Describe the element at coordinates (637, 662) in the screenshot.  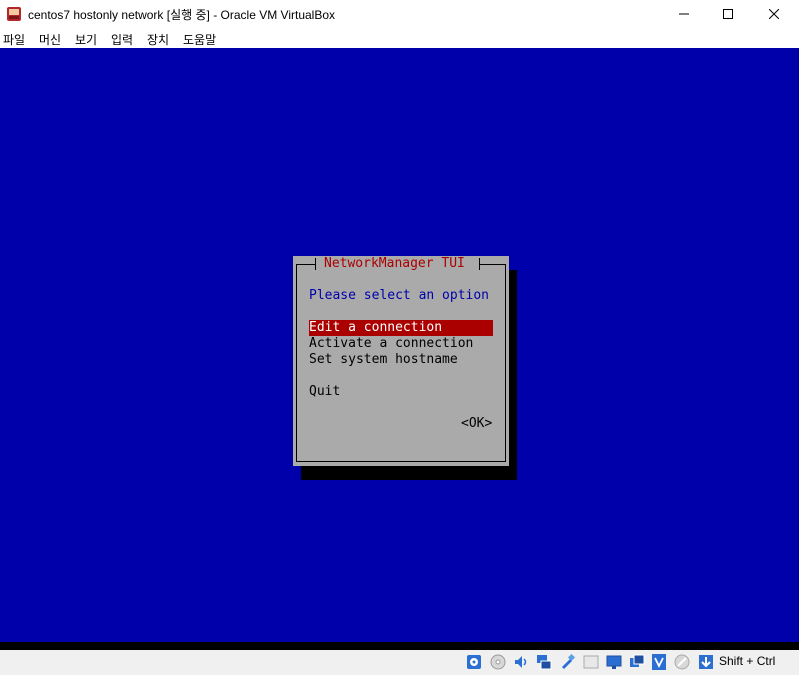
I see `recording-icon` at that location.